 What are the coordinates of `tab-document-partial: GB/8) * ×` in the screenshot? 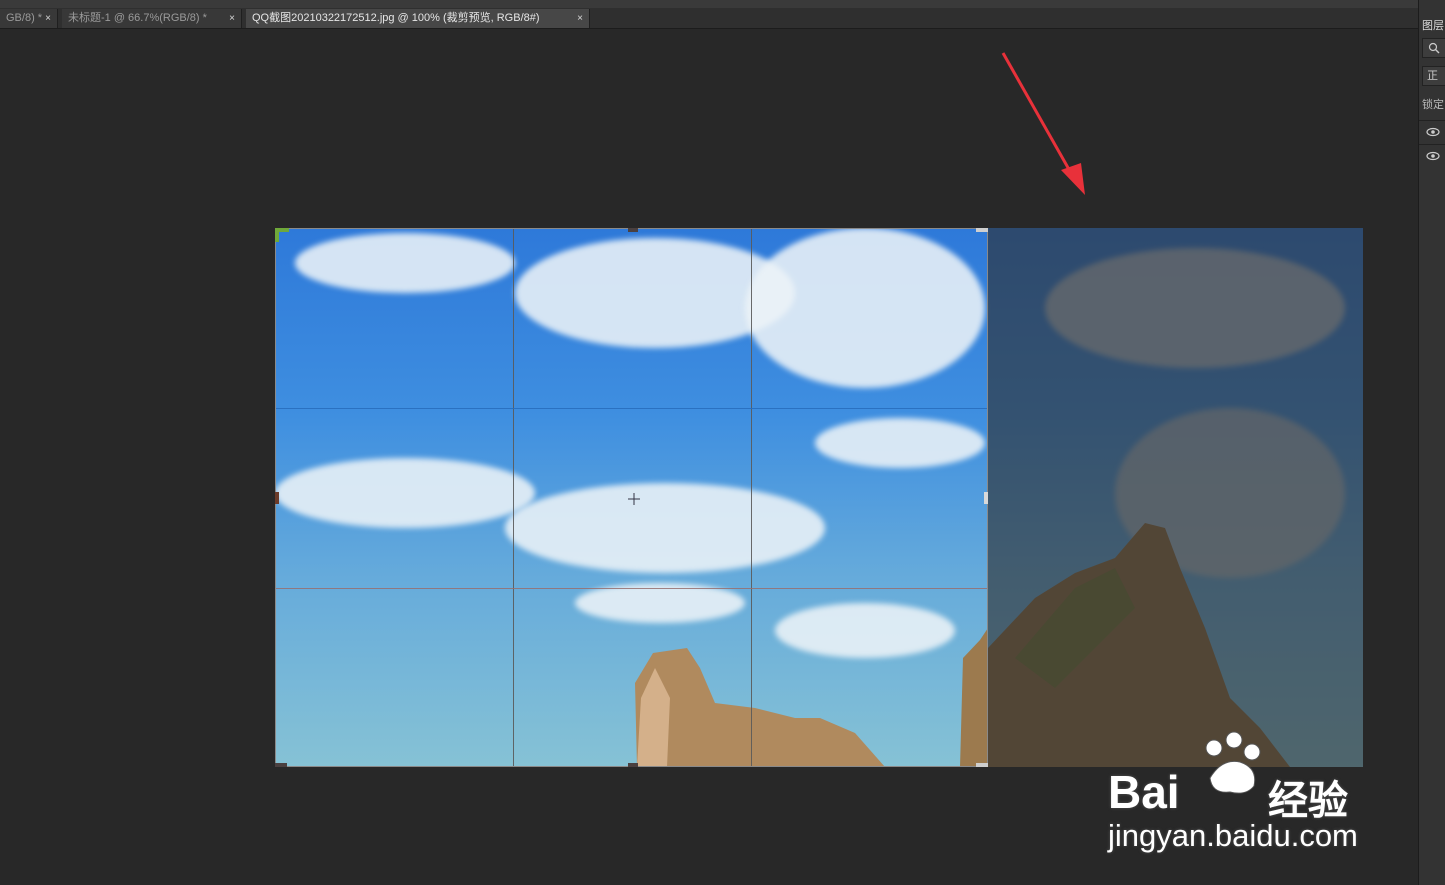 It's located at (29, 18).